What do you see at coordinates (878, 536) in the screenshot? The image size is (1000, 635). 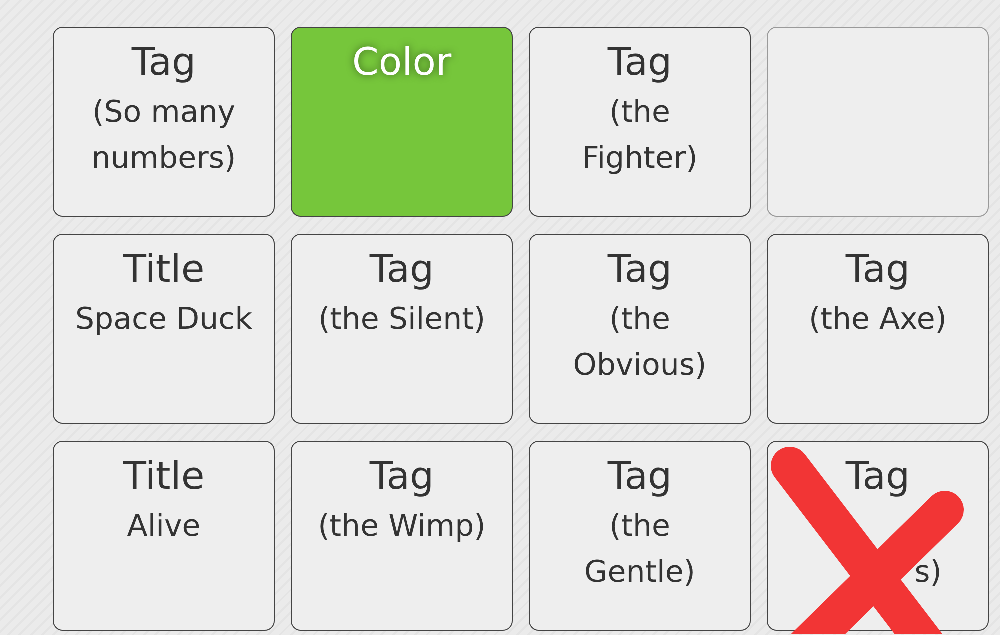 I see `tag-tile: Tag s)` at bounding box center [878, 536].